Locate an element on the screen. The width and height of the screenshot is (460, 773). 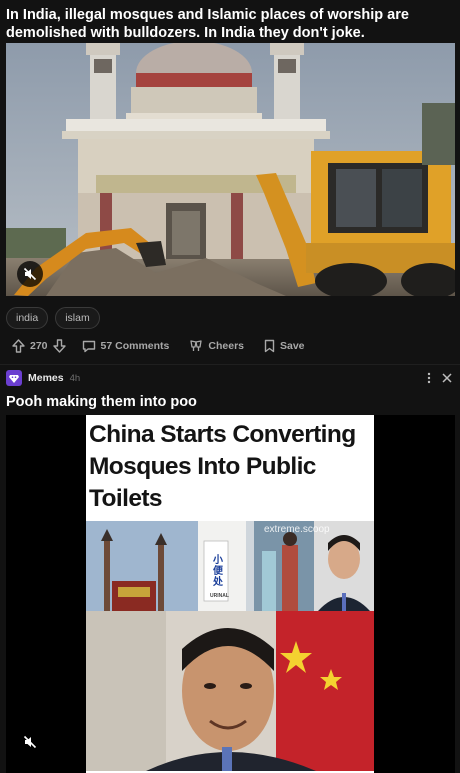
cheers-button: Cheers is located at coordinates (216, 346).